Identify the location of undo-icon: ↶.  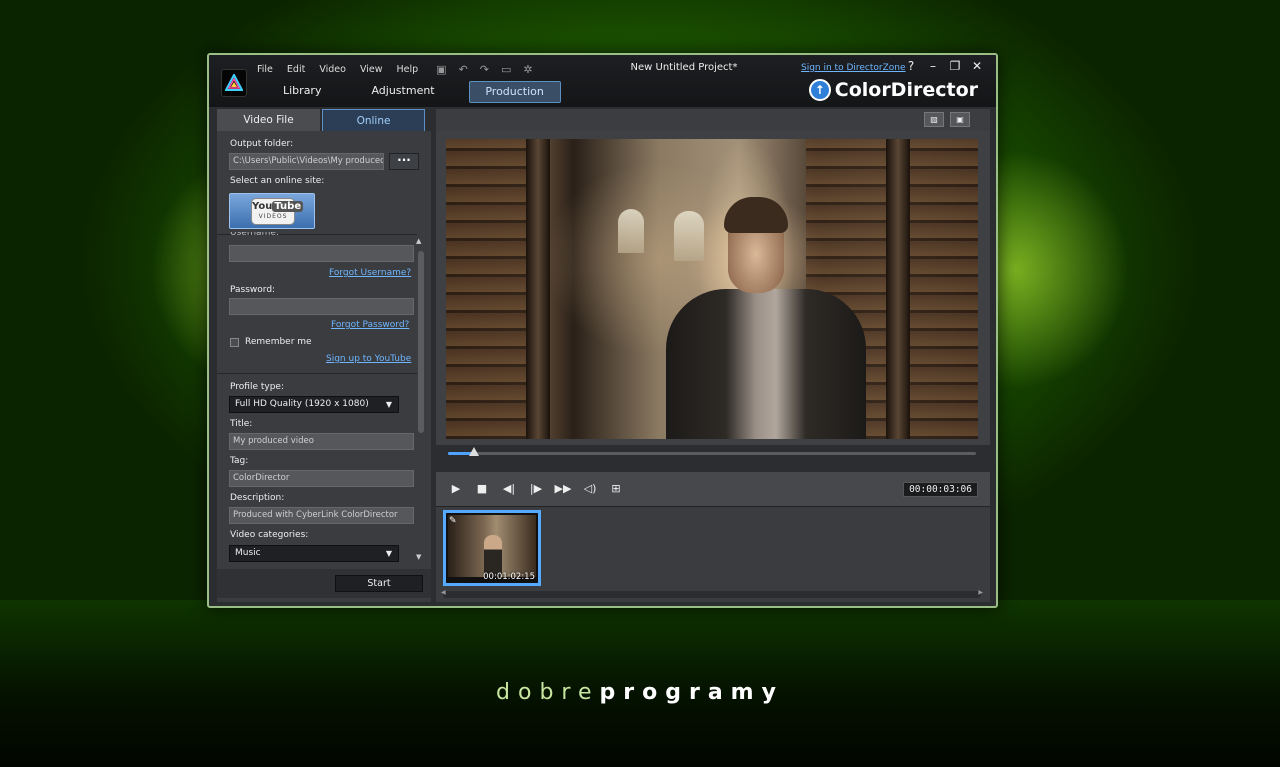
(463, 69).